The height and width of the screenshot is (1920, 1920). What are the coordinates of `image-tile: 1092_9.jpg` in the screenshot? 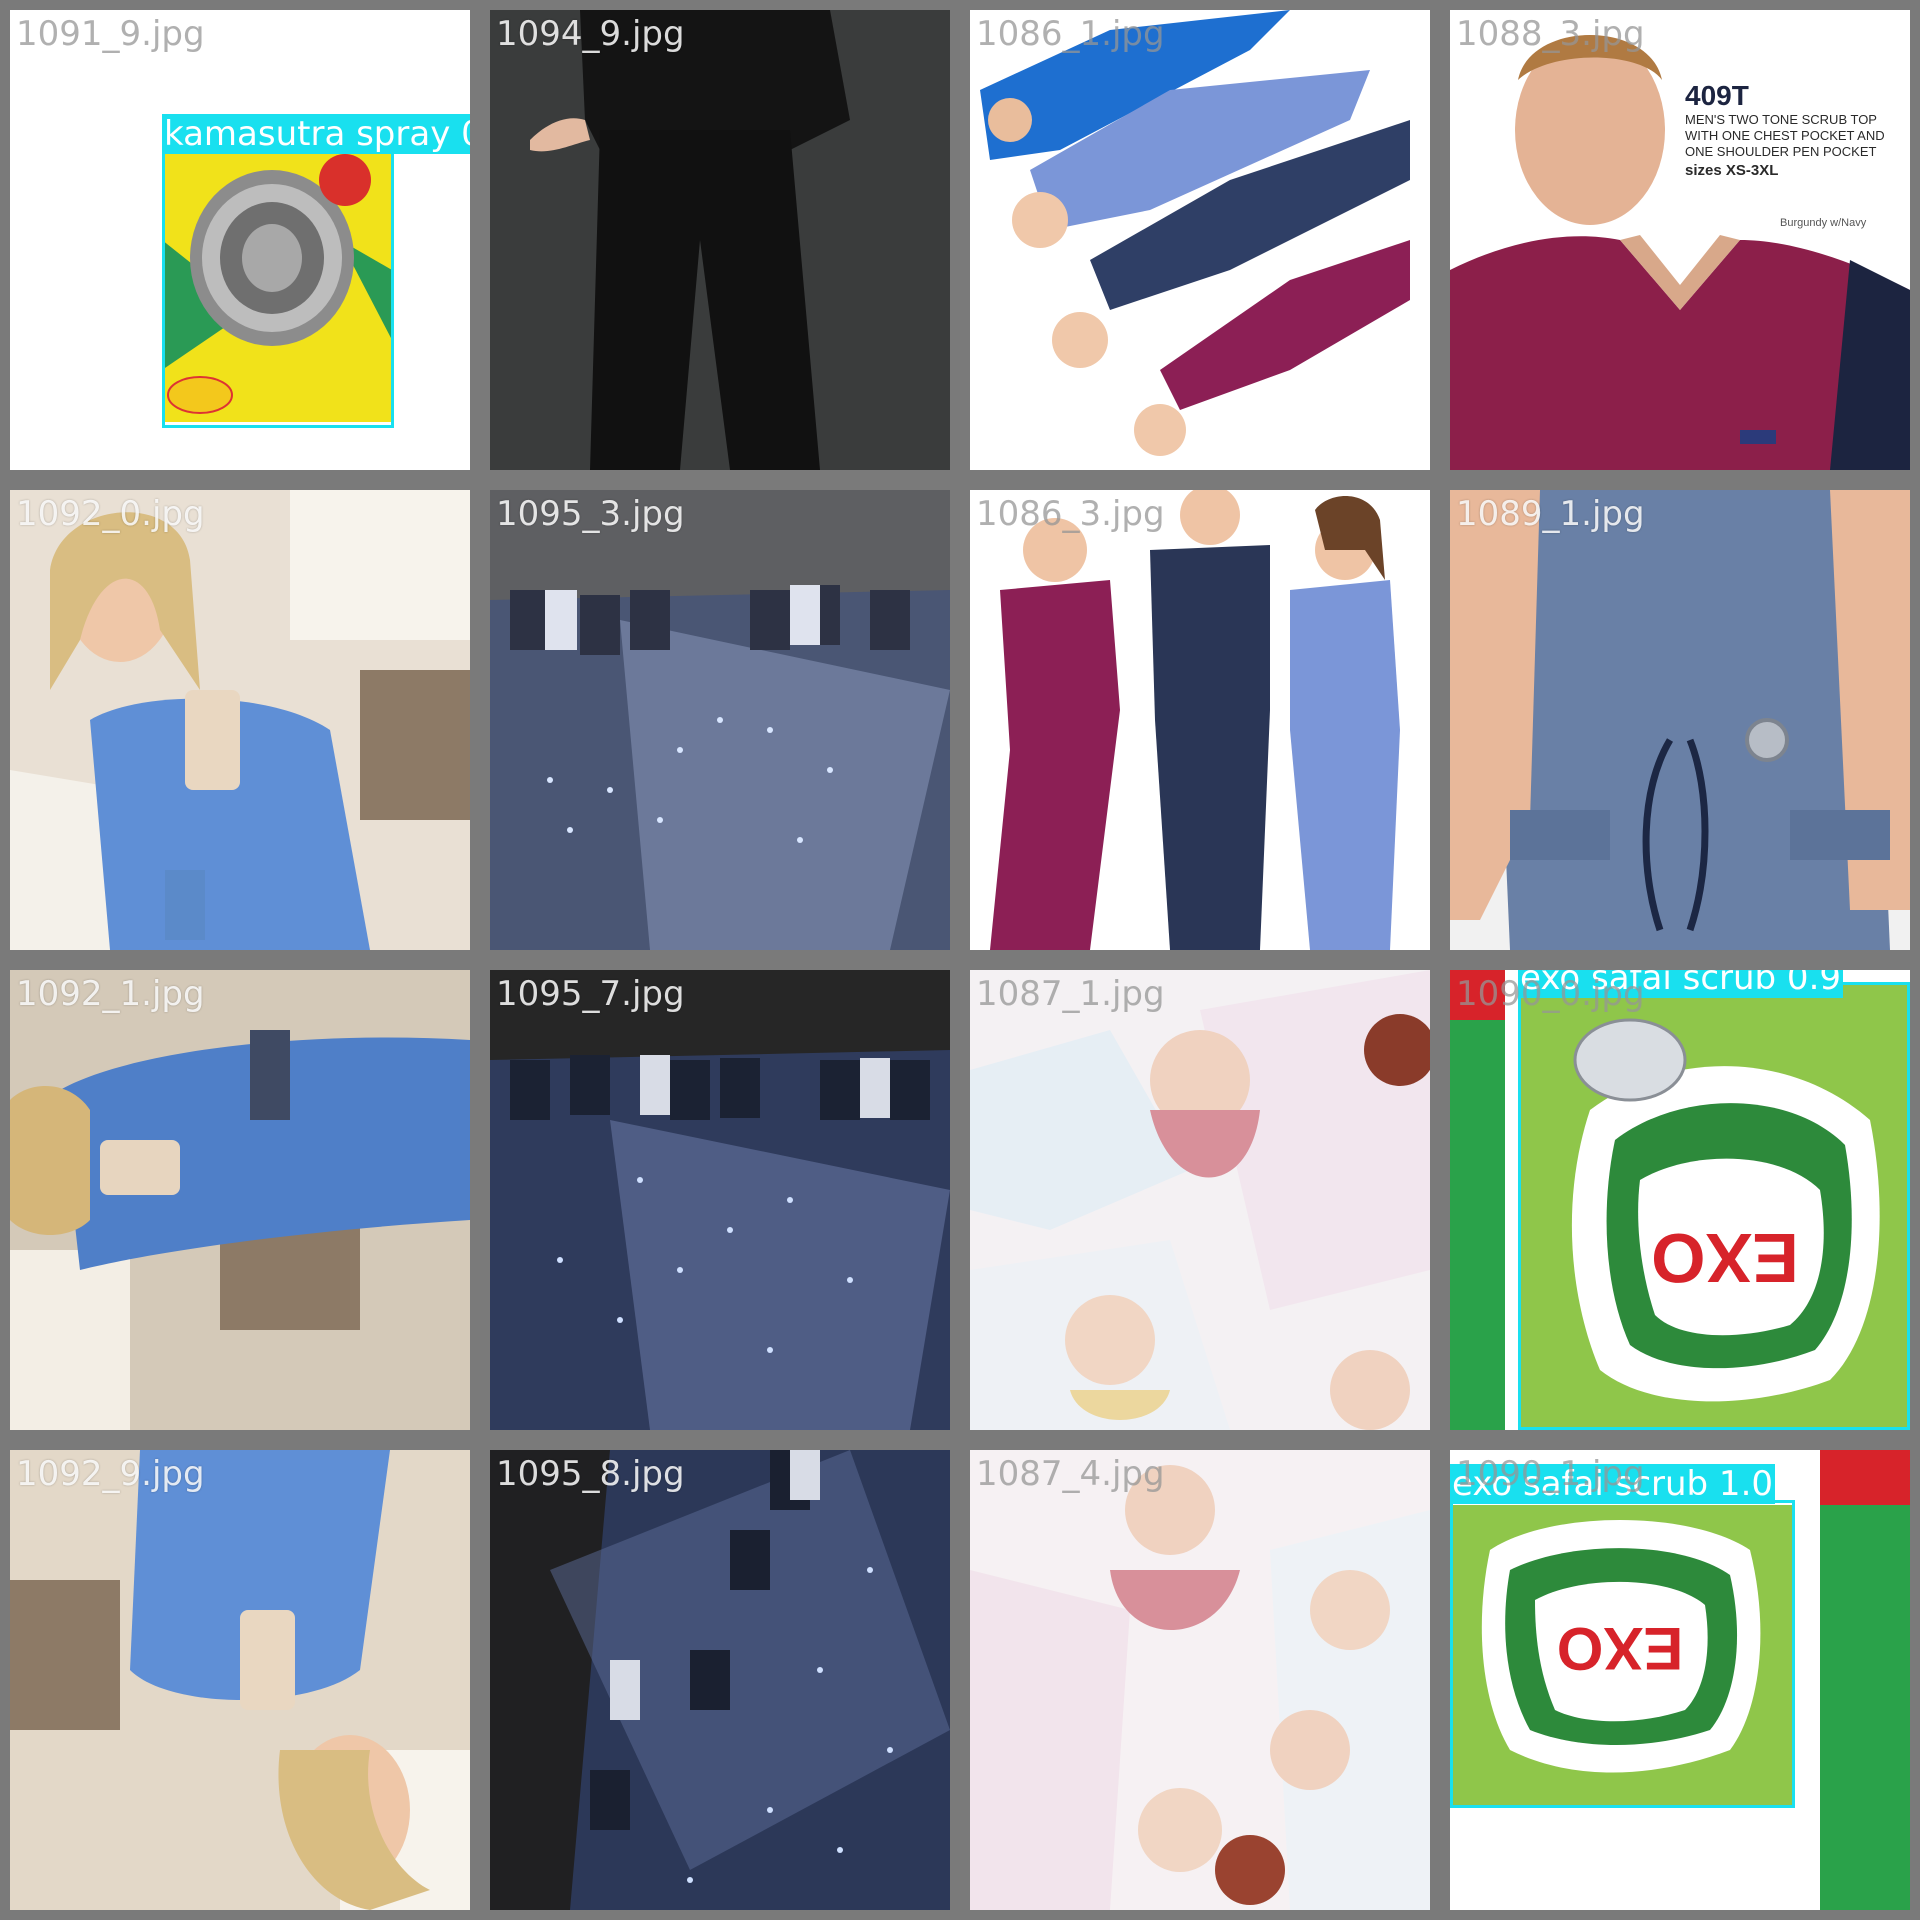 It's located at (240, 1680).